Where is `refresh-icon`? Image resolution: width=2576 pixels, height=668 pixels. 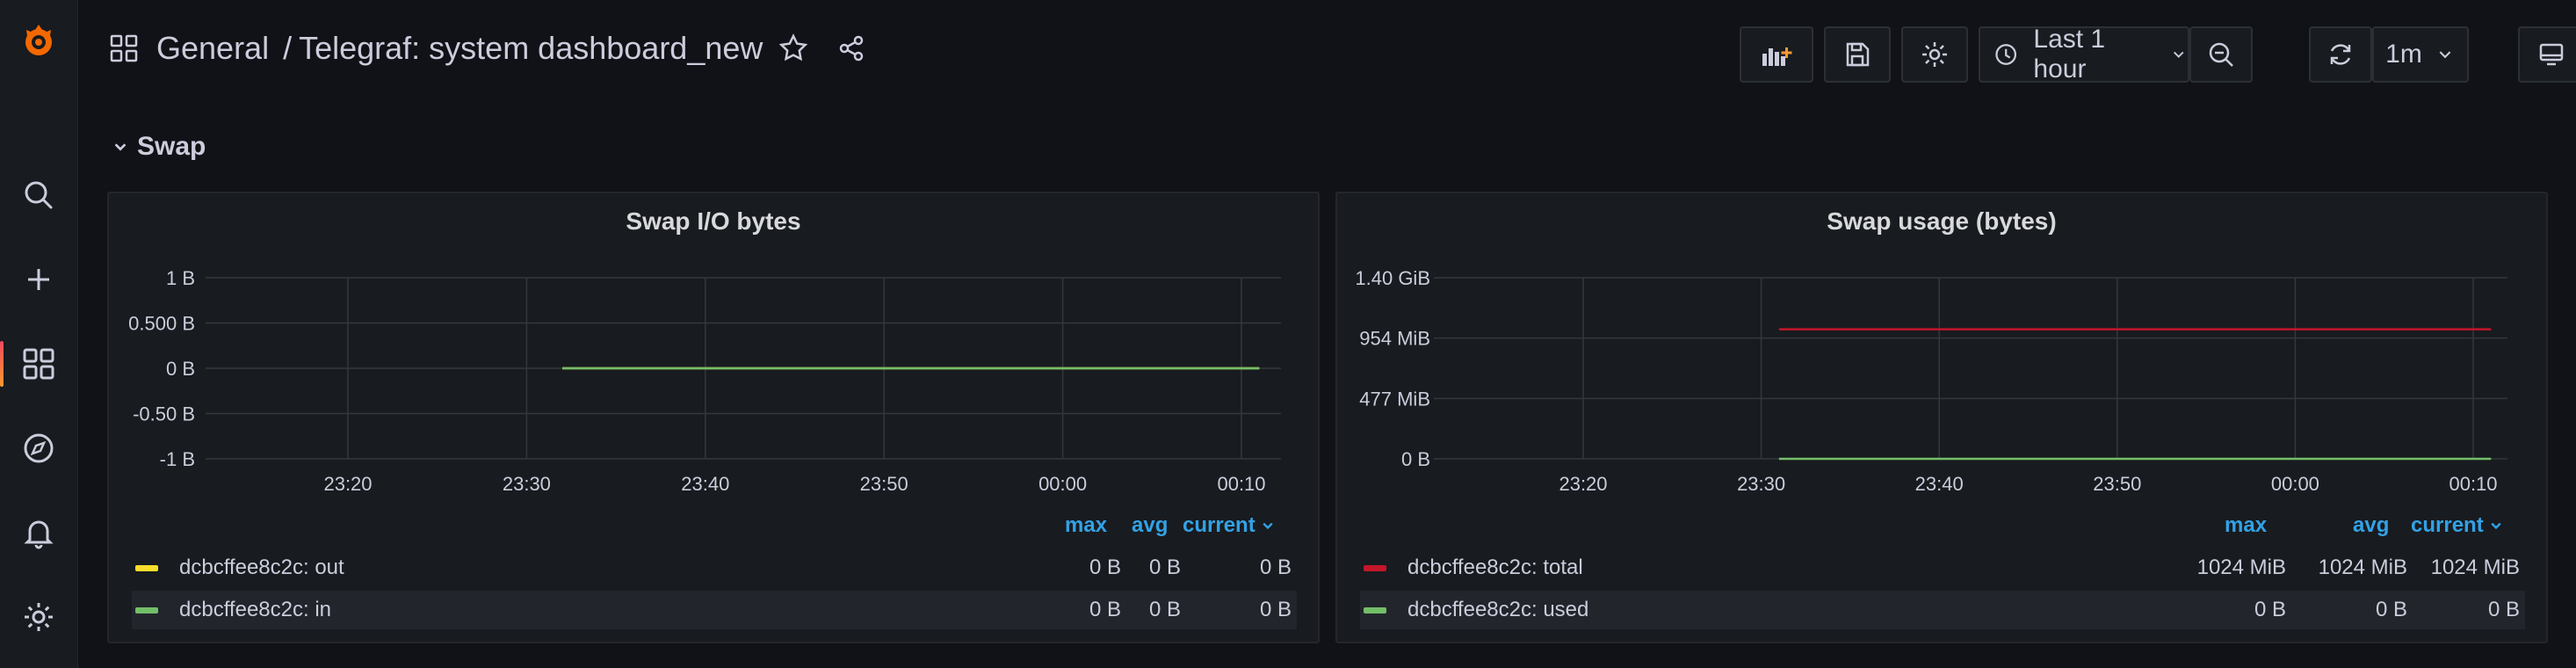
refresh-icon is located at coordinates (2340, 54).